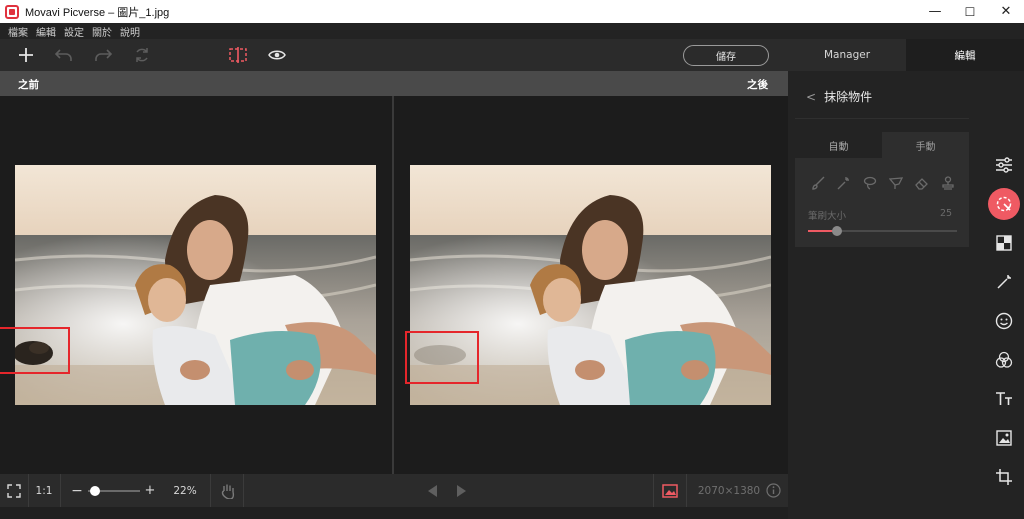 Image resolution: width=1024 pixels, height=519 pixels. Describe the element at coordinates (848, 97) in the screenshot. I see `panel-title: 抹除物件` at that location.